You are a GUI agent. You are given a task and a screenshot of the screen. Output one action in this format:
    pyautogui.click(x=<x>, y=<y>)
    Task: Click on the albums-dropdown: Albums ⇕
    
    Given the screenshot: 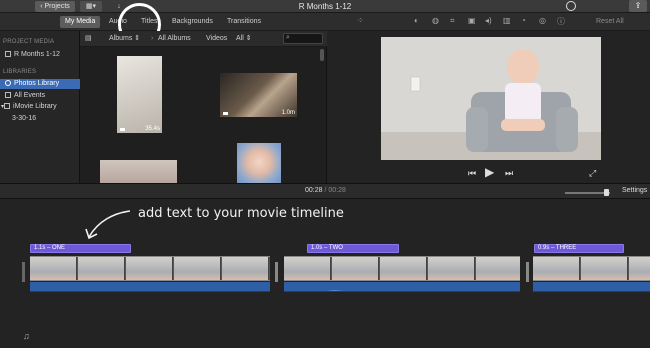 What is the action you would take?
    pyautogui.click(x=124, y=39)
    